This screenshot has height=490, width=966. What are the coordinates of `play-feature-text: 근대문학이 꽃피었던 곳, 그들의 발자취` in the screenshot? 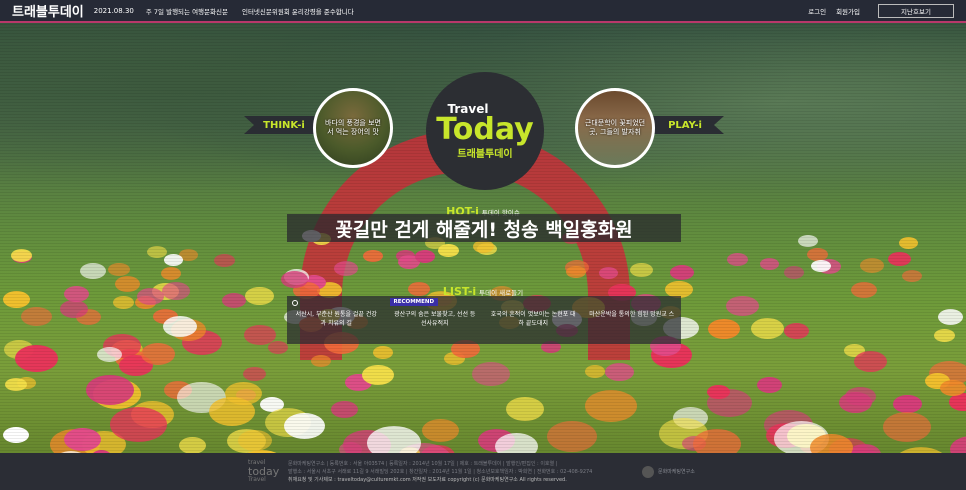 It's located at (615, 127).